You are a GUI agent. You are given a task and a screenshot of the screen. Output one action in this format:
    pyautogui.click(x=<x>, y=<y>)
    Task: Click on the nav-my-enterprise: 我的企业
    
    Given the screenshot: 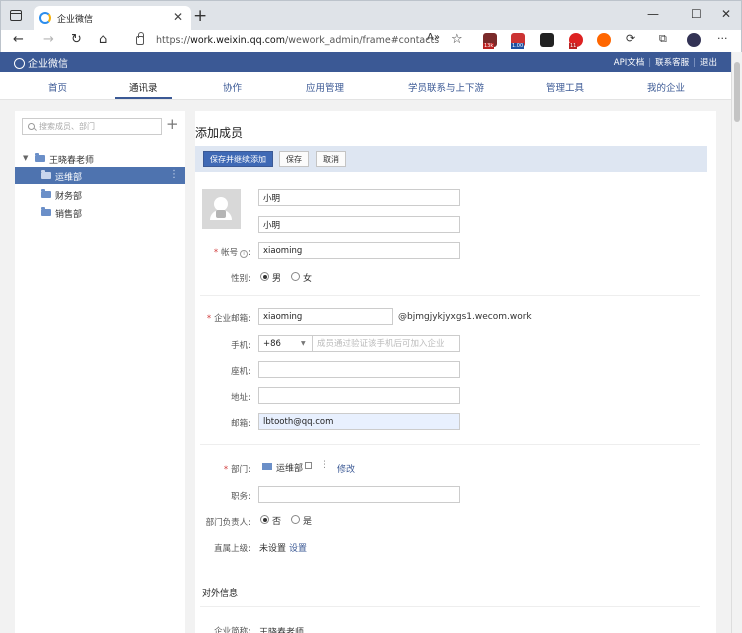 What is the action you would take?
    pyautogui.click(x=666, y=87)
    